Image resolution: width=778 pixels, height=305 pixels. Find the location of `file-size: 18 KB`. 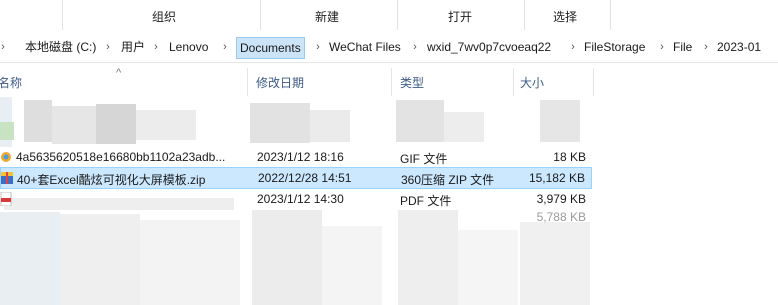

file-size: 18 KB is located at coordinates (569, 157).